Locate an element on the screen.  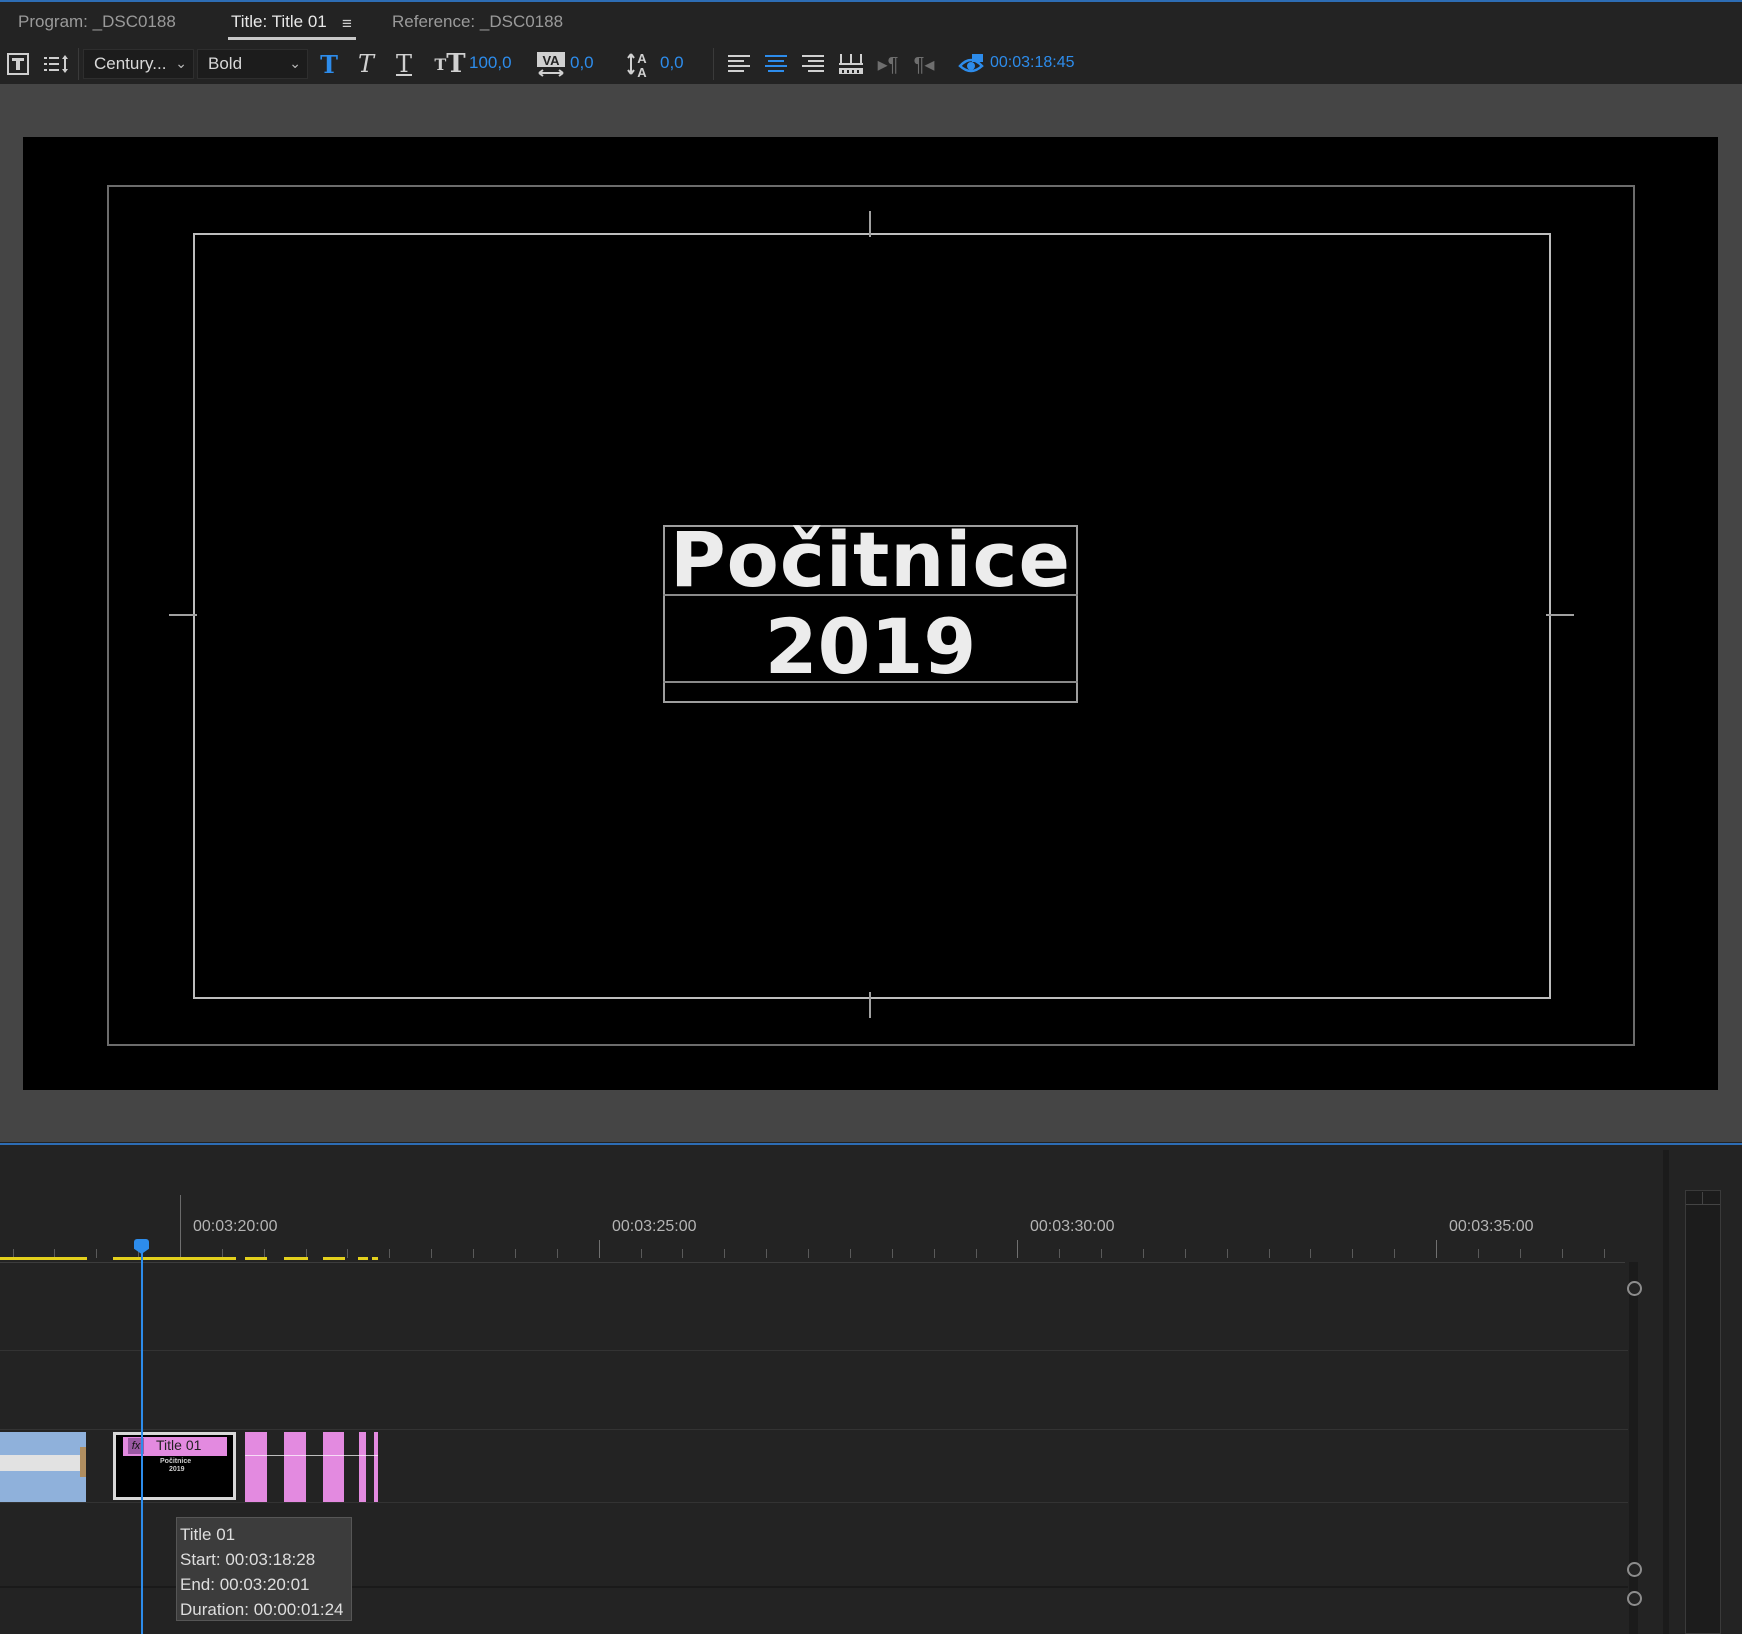
paragraph-direction-ltr-icon: ▸¶ is located at coordinates (888, 64).